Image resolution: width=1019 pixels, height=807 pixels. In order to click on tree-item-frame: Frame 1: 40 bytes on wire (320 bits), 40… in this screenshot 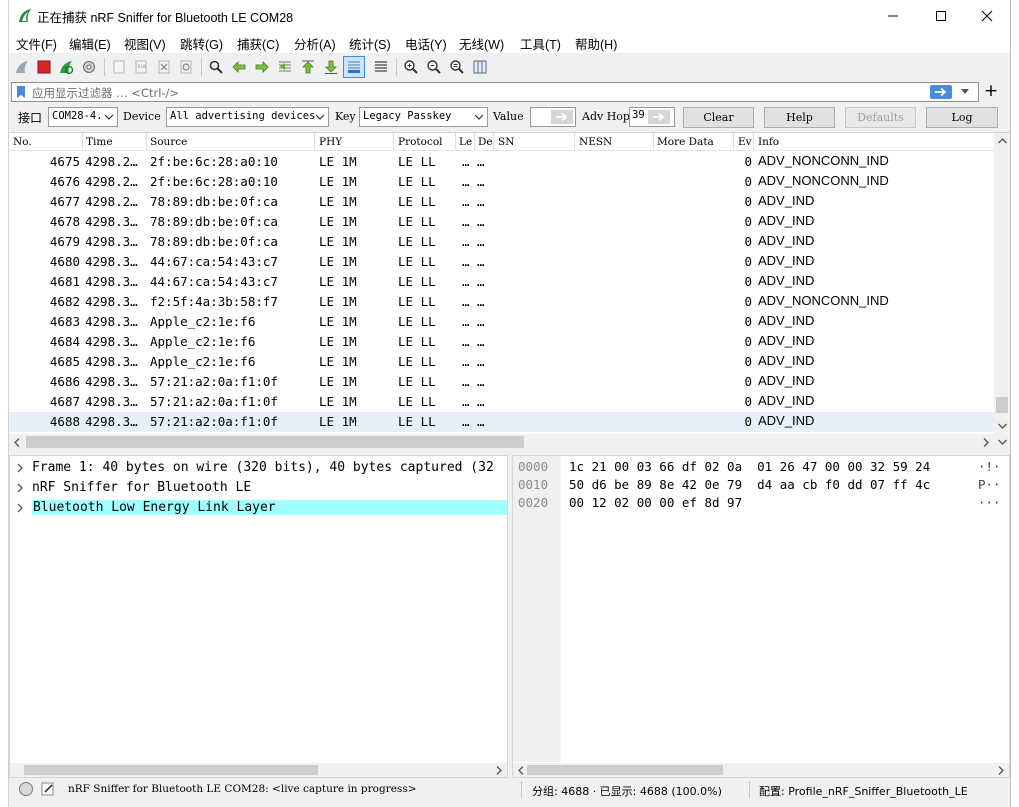, I will do `click(258, 468)`.